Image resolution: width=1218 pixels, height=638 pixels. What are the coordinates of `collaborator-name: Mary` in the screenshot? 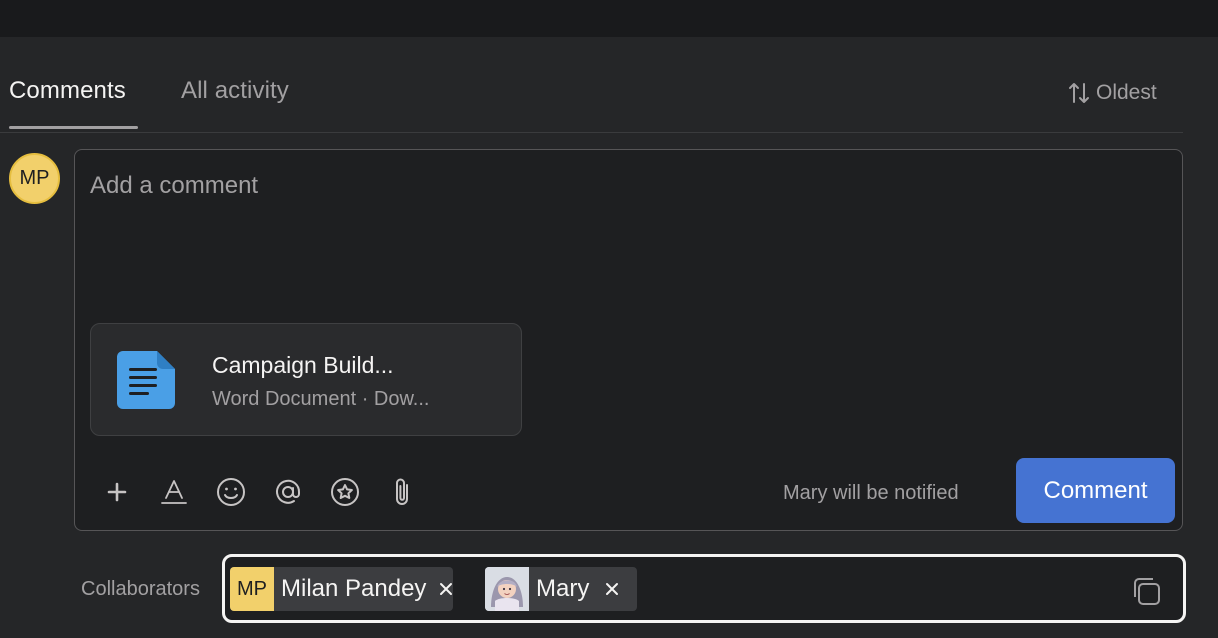 It's located at (563, 588).